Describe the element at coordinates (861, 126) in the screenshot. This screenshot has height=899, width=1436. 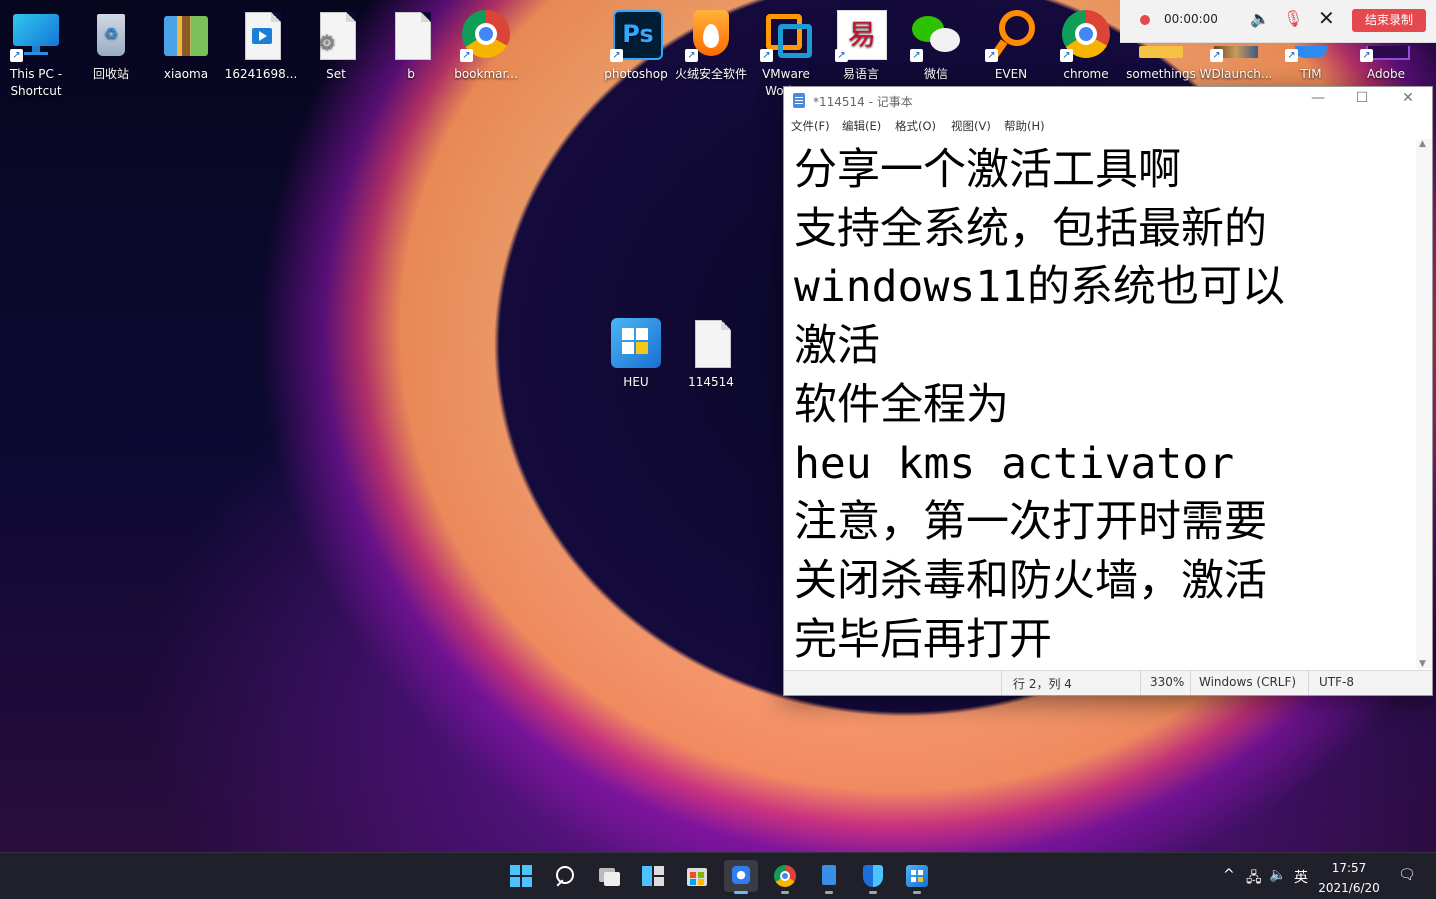
I see `menu-edit: 编辑(E)` at that location.